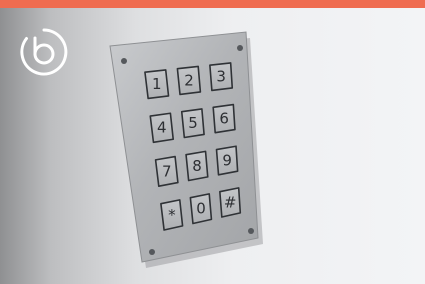 The height and width of the screenshot is (284, 425). What do you see at coordinates (44, 52) in the screenshot?
I see `circular-b-logo-icon` at bounding box center [44, 52].